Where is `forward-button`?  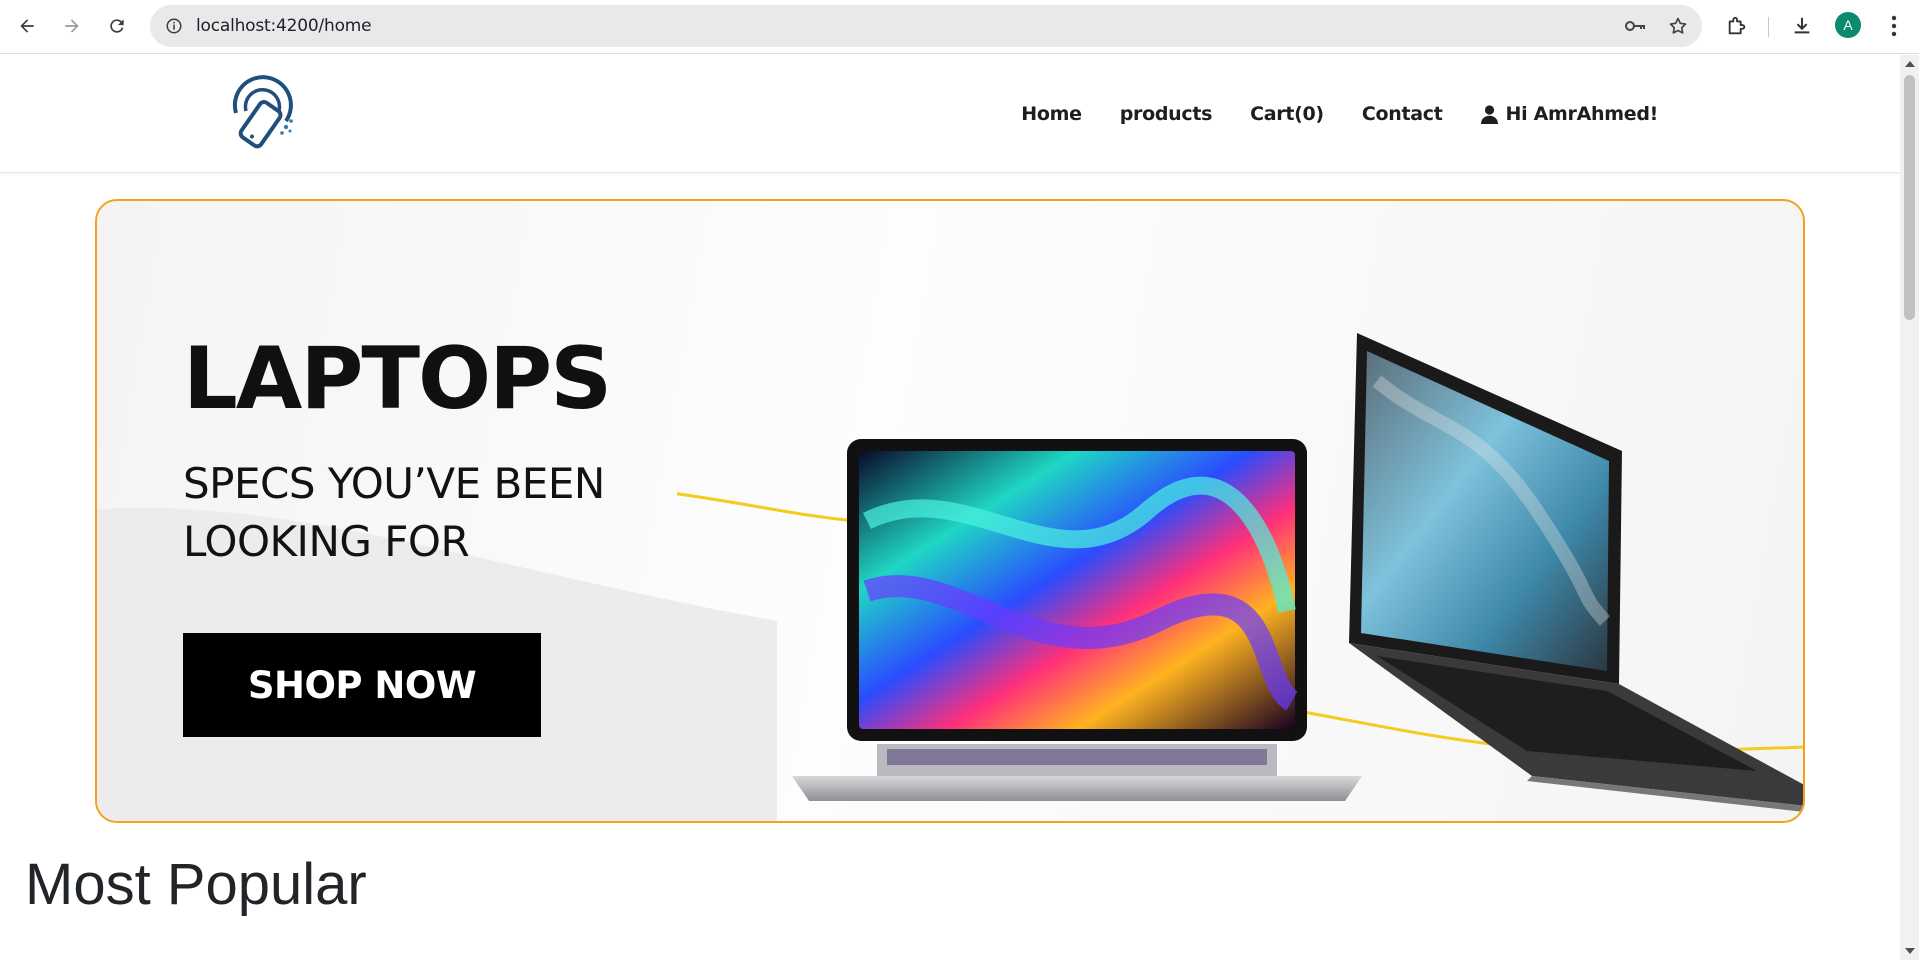
forward-button is located at coordinates (72, 26).